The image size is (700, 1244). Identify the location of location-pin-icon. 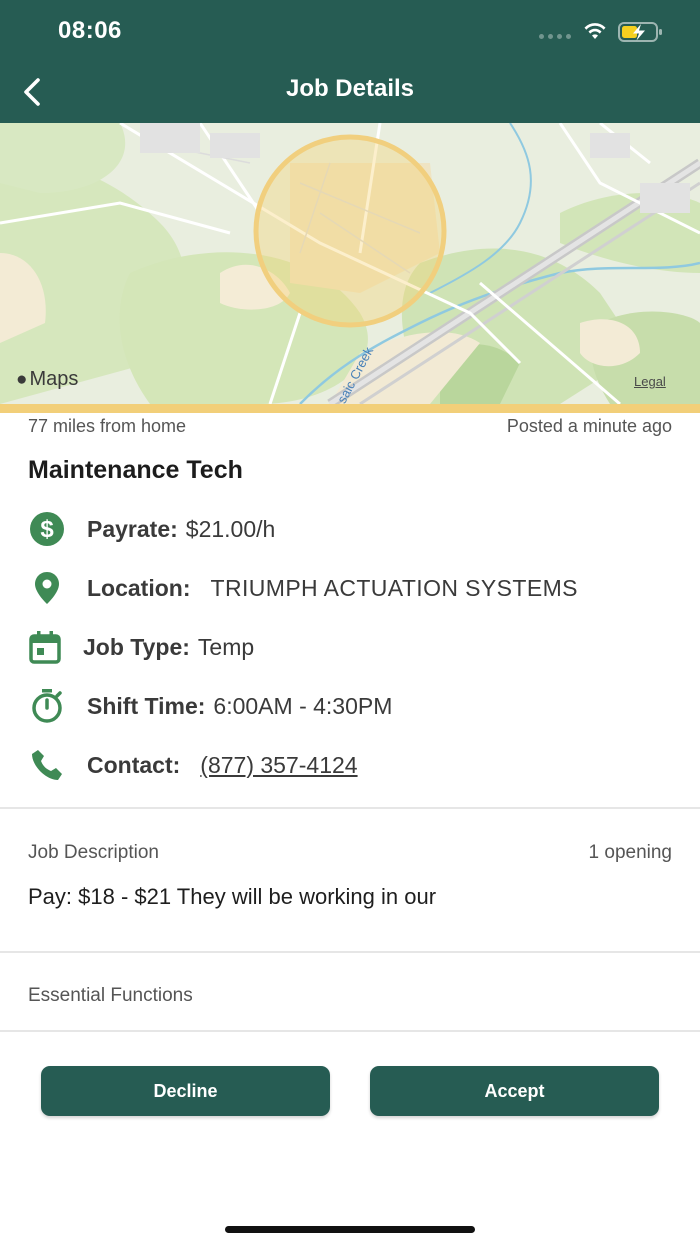
(48, 588).